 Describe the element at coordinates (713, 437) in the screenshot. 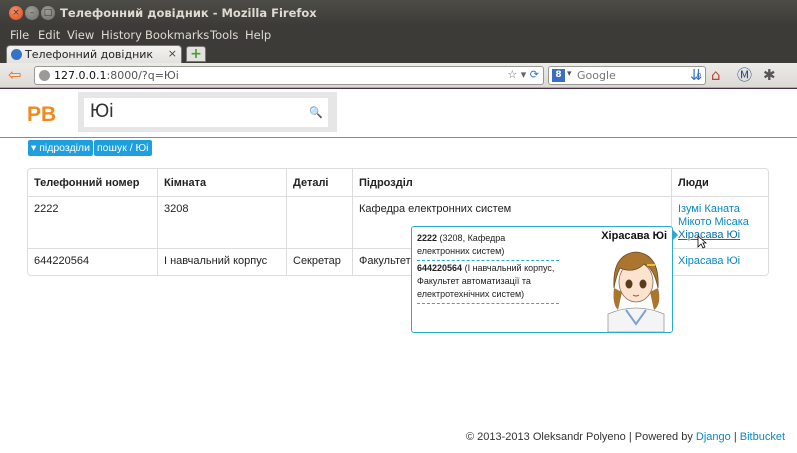

I see `django-link: Django` at that location.